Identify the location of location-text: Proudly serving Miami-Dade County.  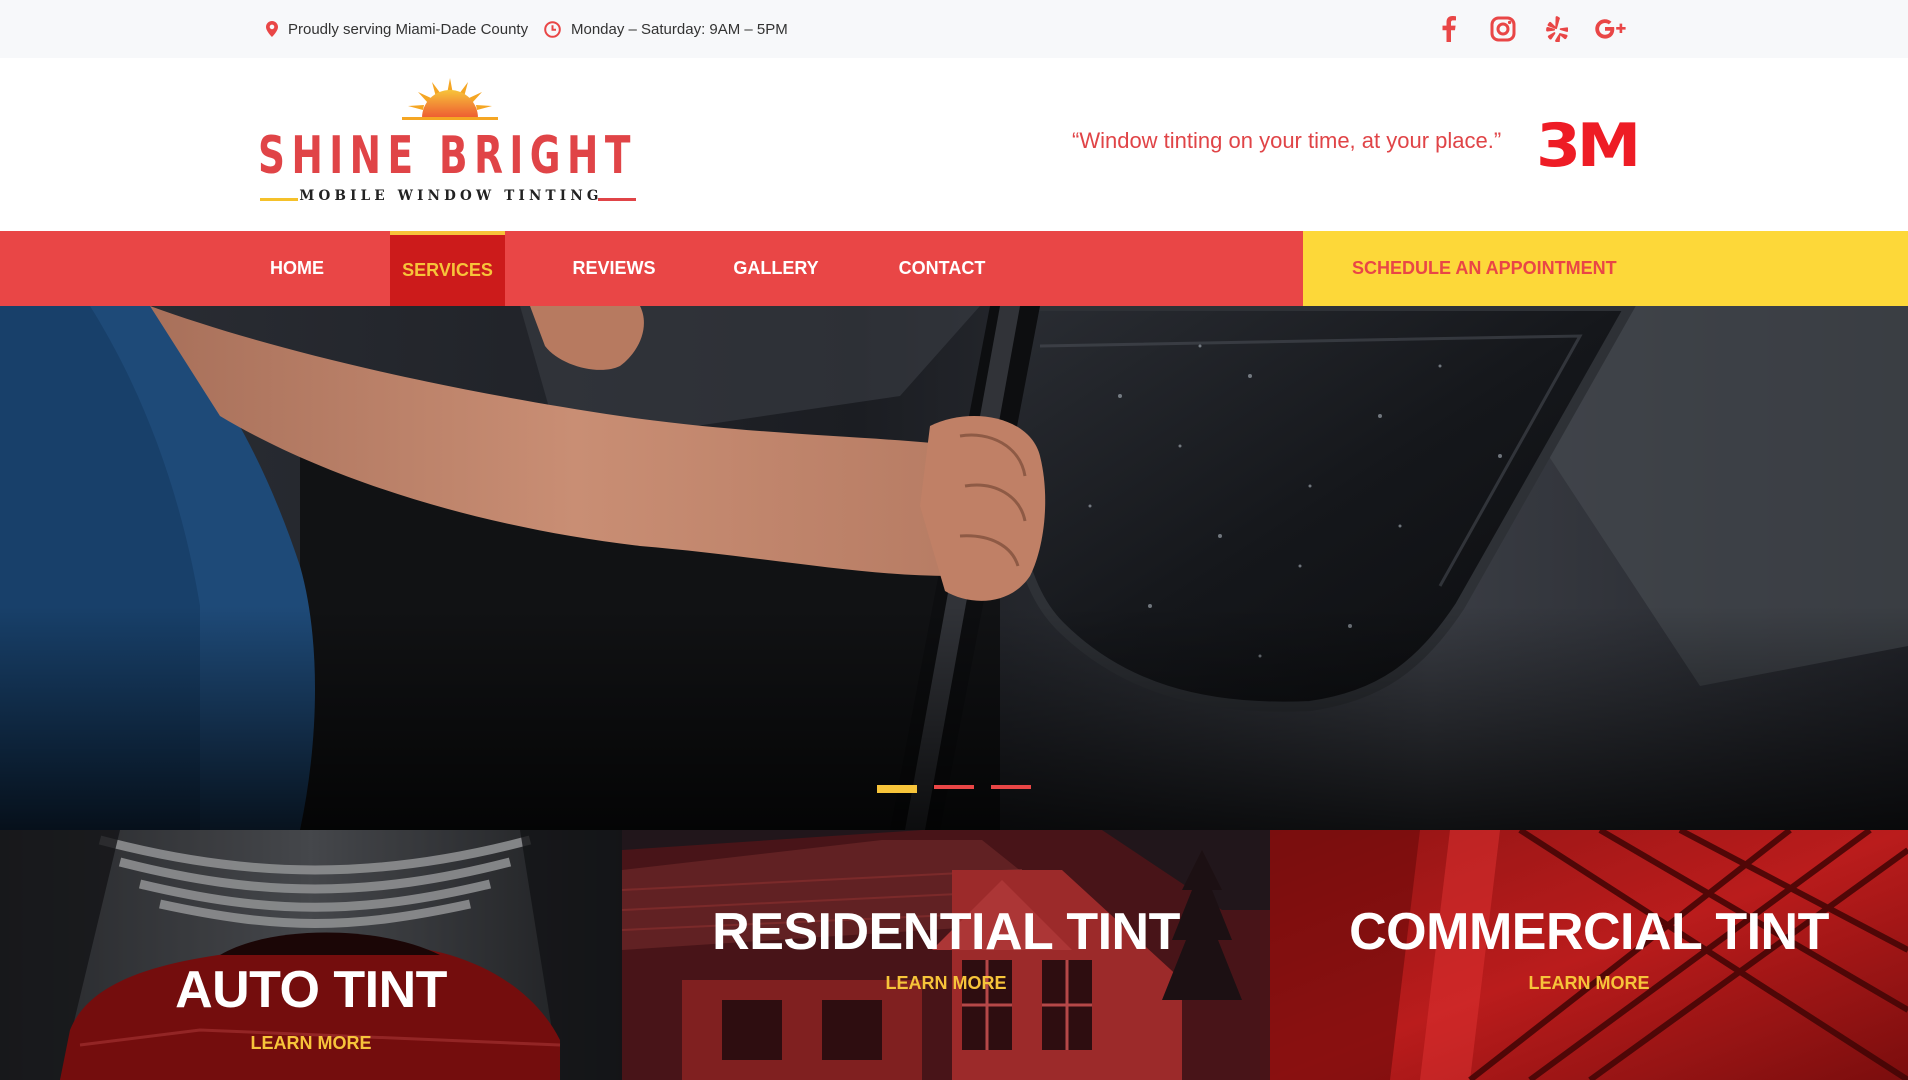
(408, 29).